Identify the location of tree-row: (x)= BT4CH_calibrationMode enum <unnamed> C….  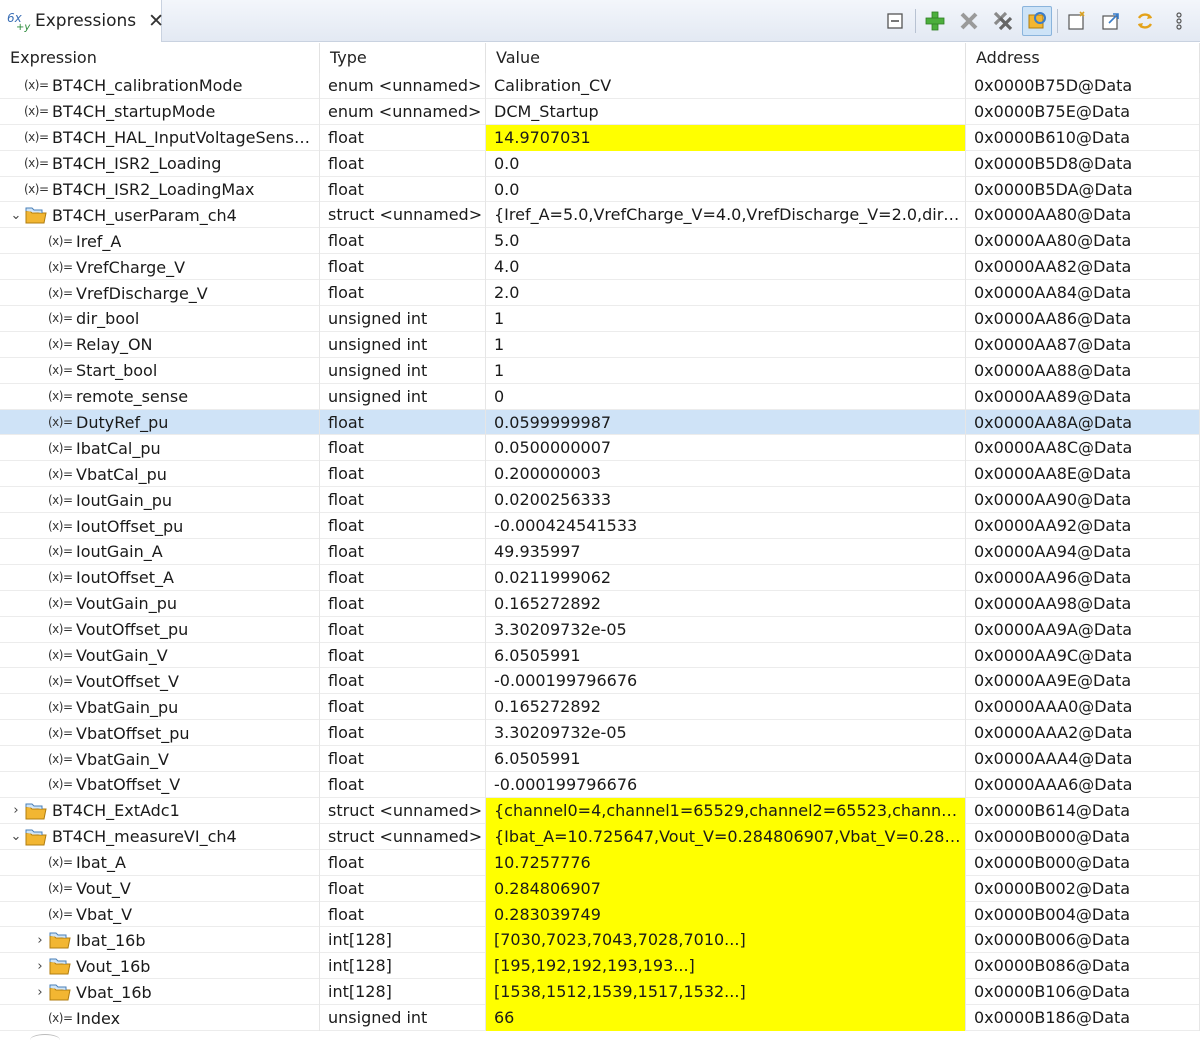
(600, 86).